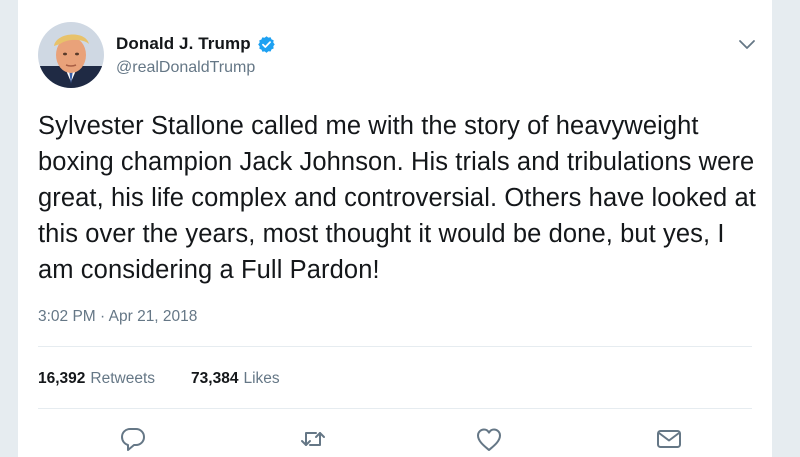 This screenshot has width=800, height=457. I want to click on like-icon, so click(489, 439).